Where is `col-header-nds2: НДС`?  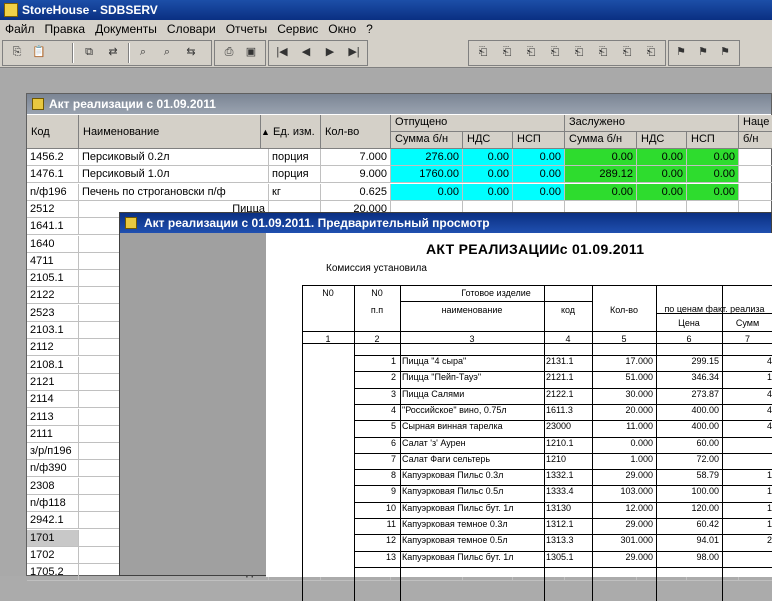 col-header-nds2: НДС is located at coordinates (662, 140).